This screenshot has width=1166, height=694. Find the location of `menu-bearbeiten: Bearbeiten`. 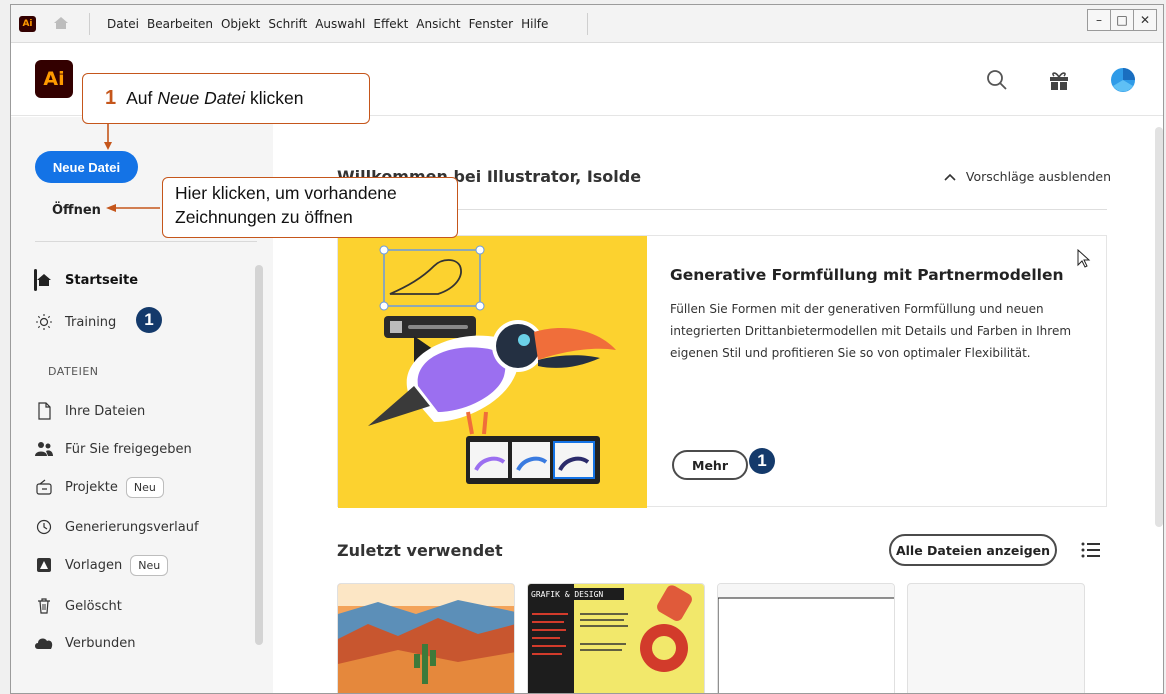

menu-bearbeiten: Bearbeiten is located at coordinates (180, 24).